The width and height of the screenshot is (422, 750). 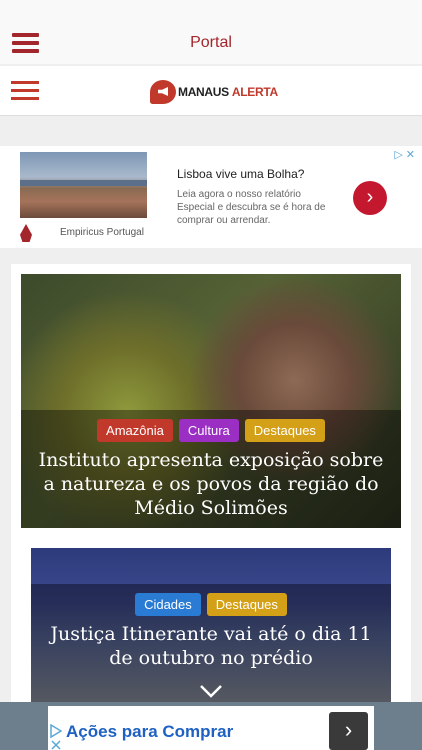 I want to click on tag-list: Amazônia Cultura Destaques, so click(x=211, y=430).